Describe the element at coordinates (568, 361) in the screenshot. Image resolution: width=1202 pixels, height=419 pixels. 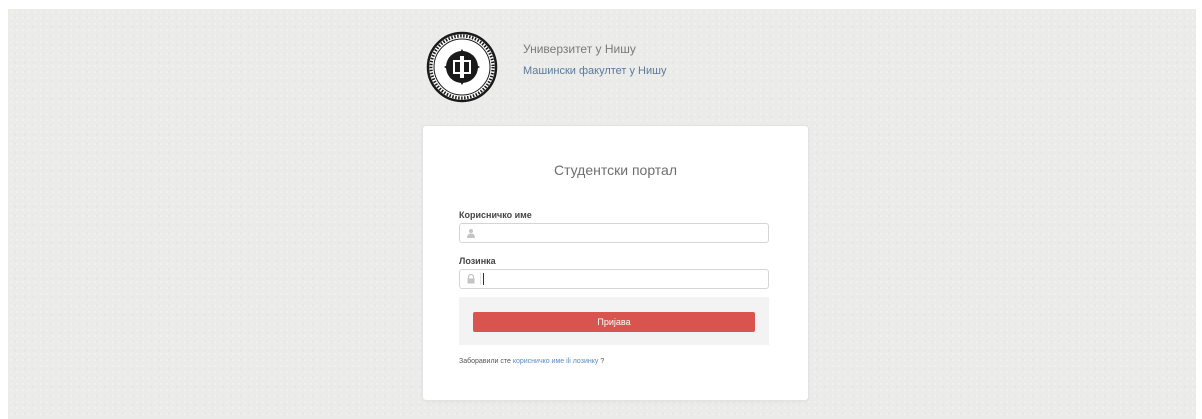
I see `forgot-conjunction: ili` at that location.